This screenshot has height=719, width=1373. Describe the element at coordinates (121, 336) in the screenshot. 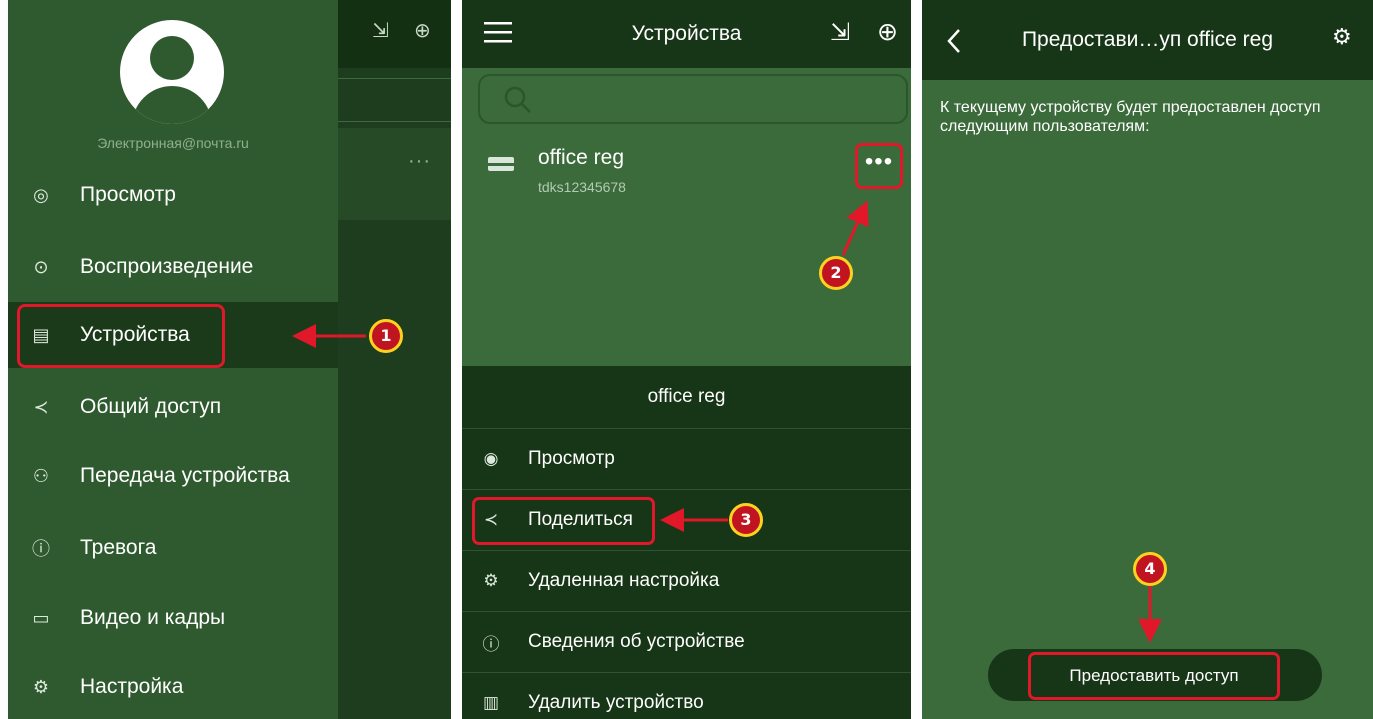

I see `devices-highlight` at that location.